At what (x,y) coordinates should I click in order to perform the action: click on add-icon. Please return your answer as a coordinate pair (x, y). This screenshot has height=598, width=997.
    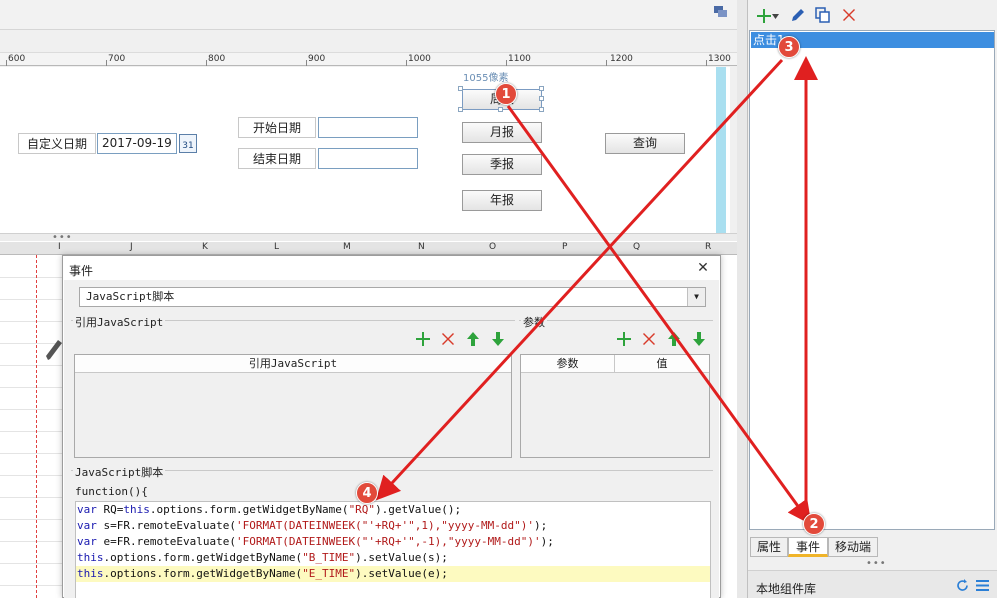
    Looking at the image, I should click on (423, 339).